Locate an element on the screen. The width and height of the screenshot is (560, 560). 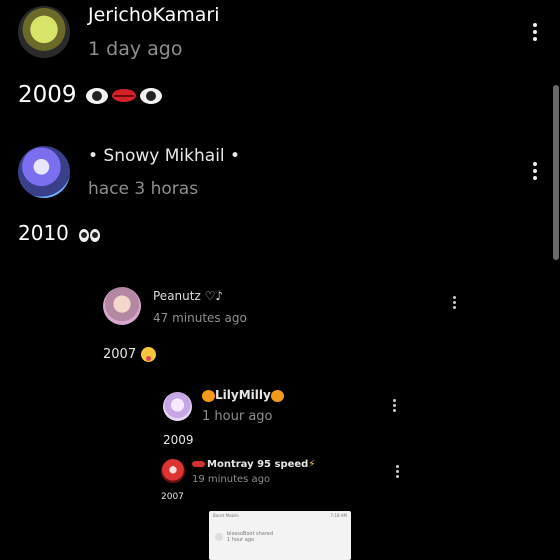
screenshot-timestamp: 47 minutes ago is located at coordinates (200, 318).